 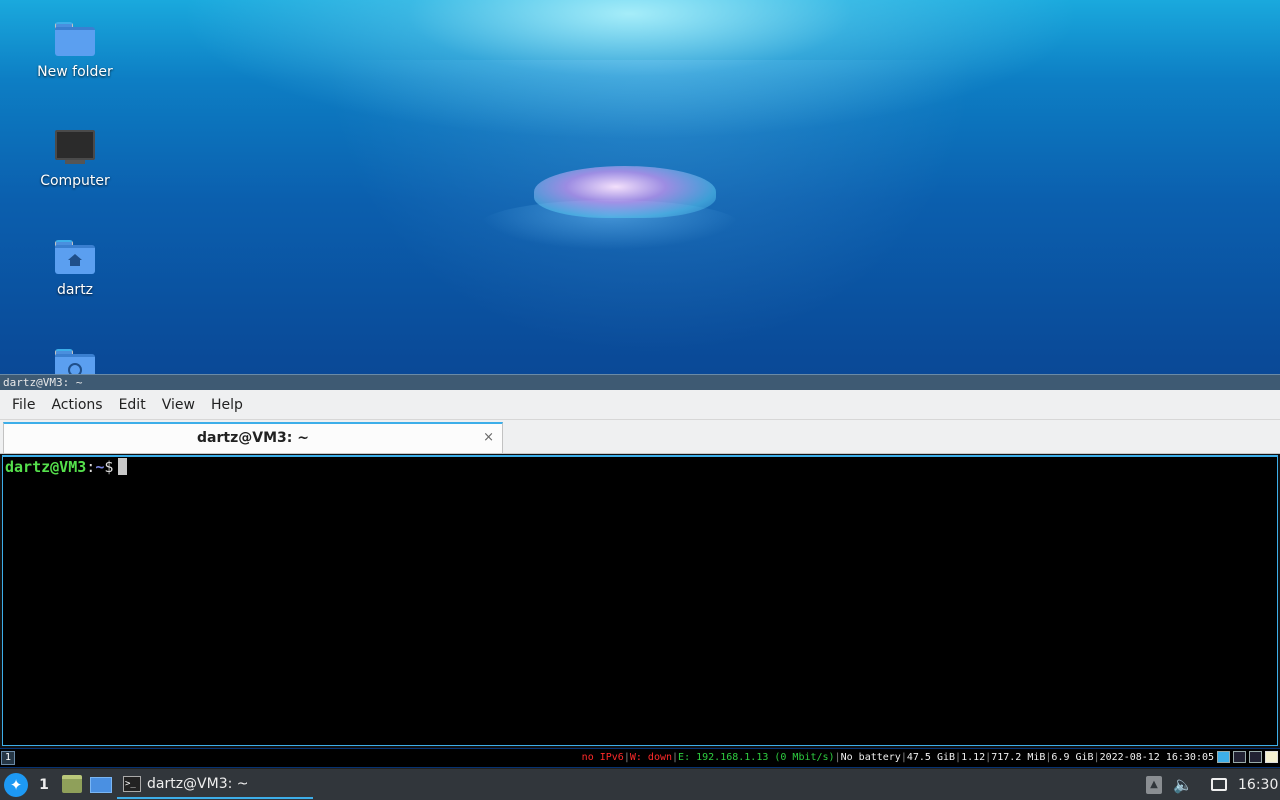 What do you see at coordinates (75, 290) in the screenshot?
I see `desktop-icon-label: dartz` at bounding box center [75, 290].